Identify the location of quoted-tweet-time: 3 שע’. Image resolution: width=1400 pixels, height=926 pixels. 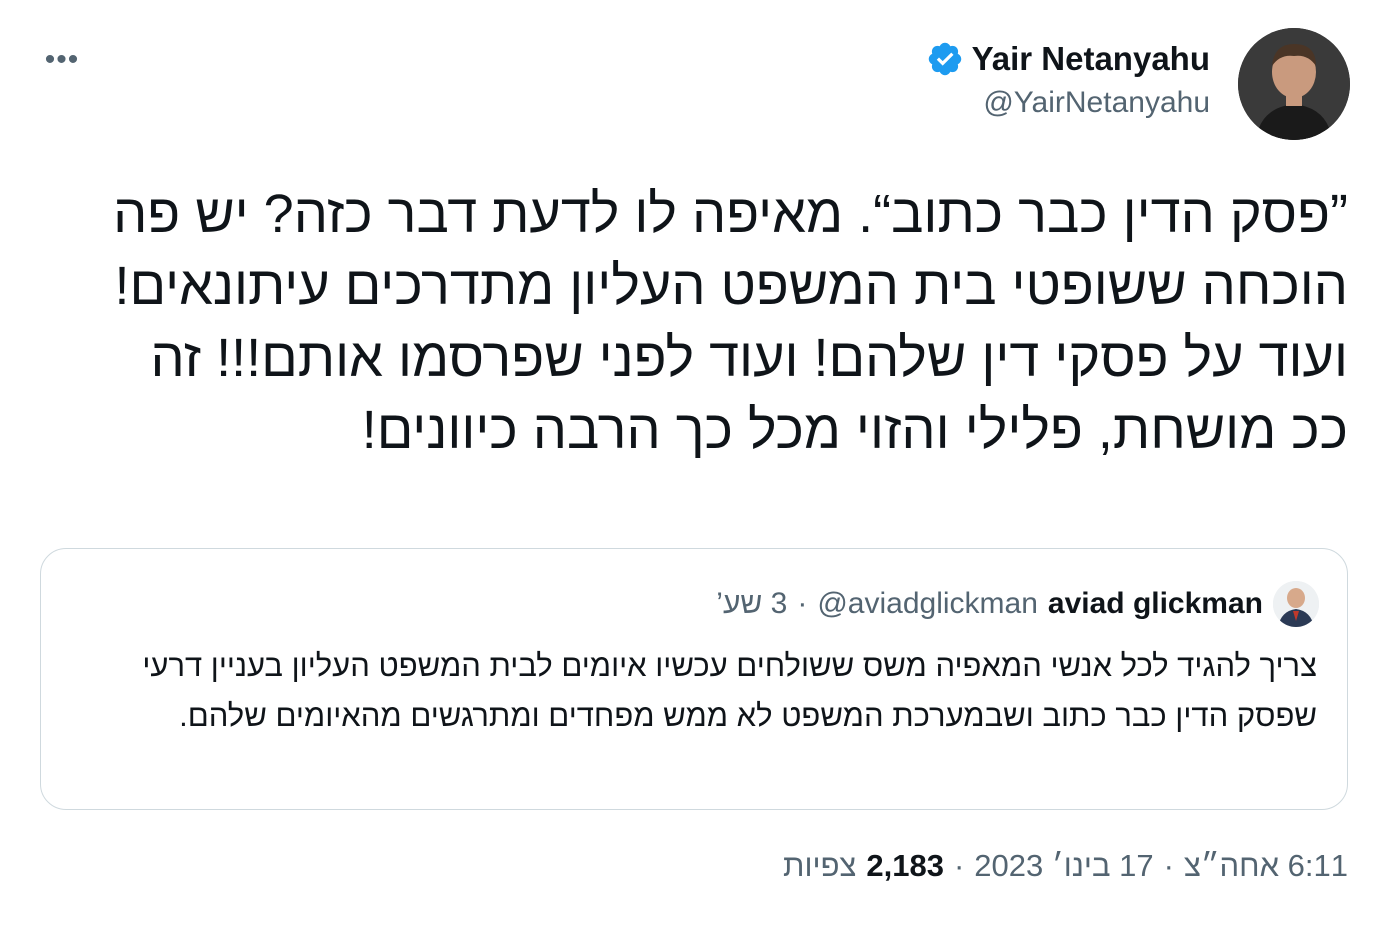
(752, 603).